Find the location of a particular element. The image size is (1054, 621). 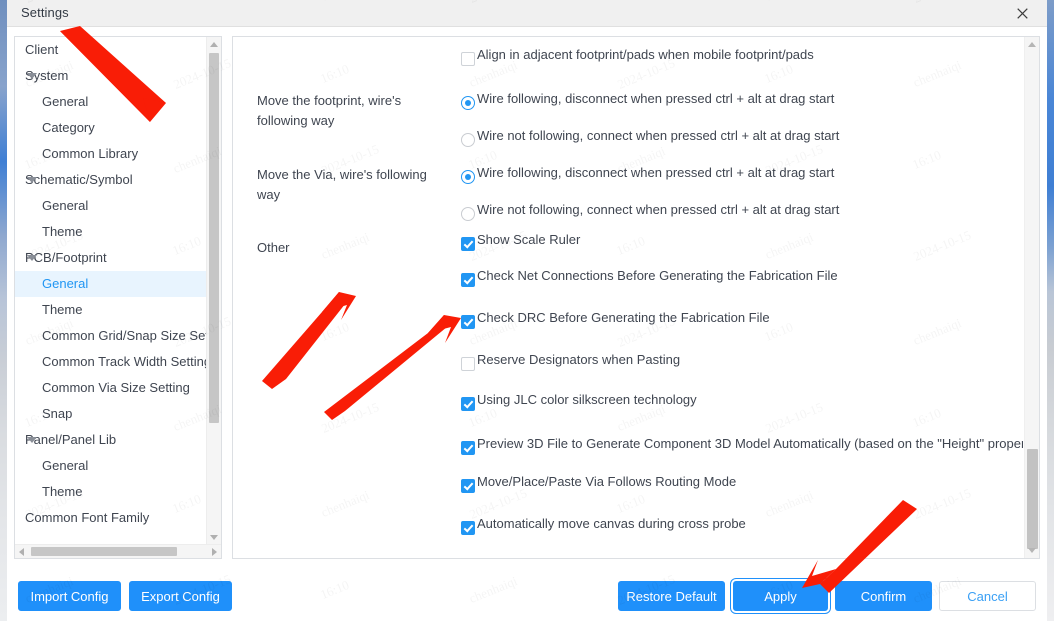

sidebar-item-panel-panel-lib: Panel/Panel Lib is located at coordinates (111, 440).